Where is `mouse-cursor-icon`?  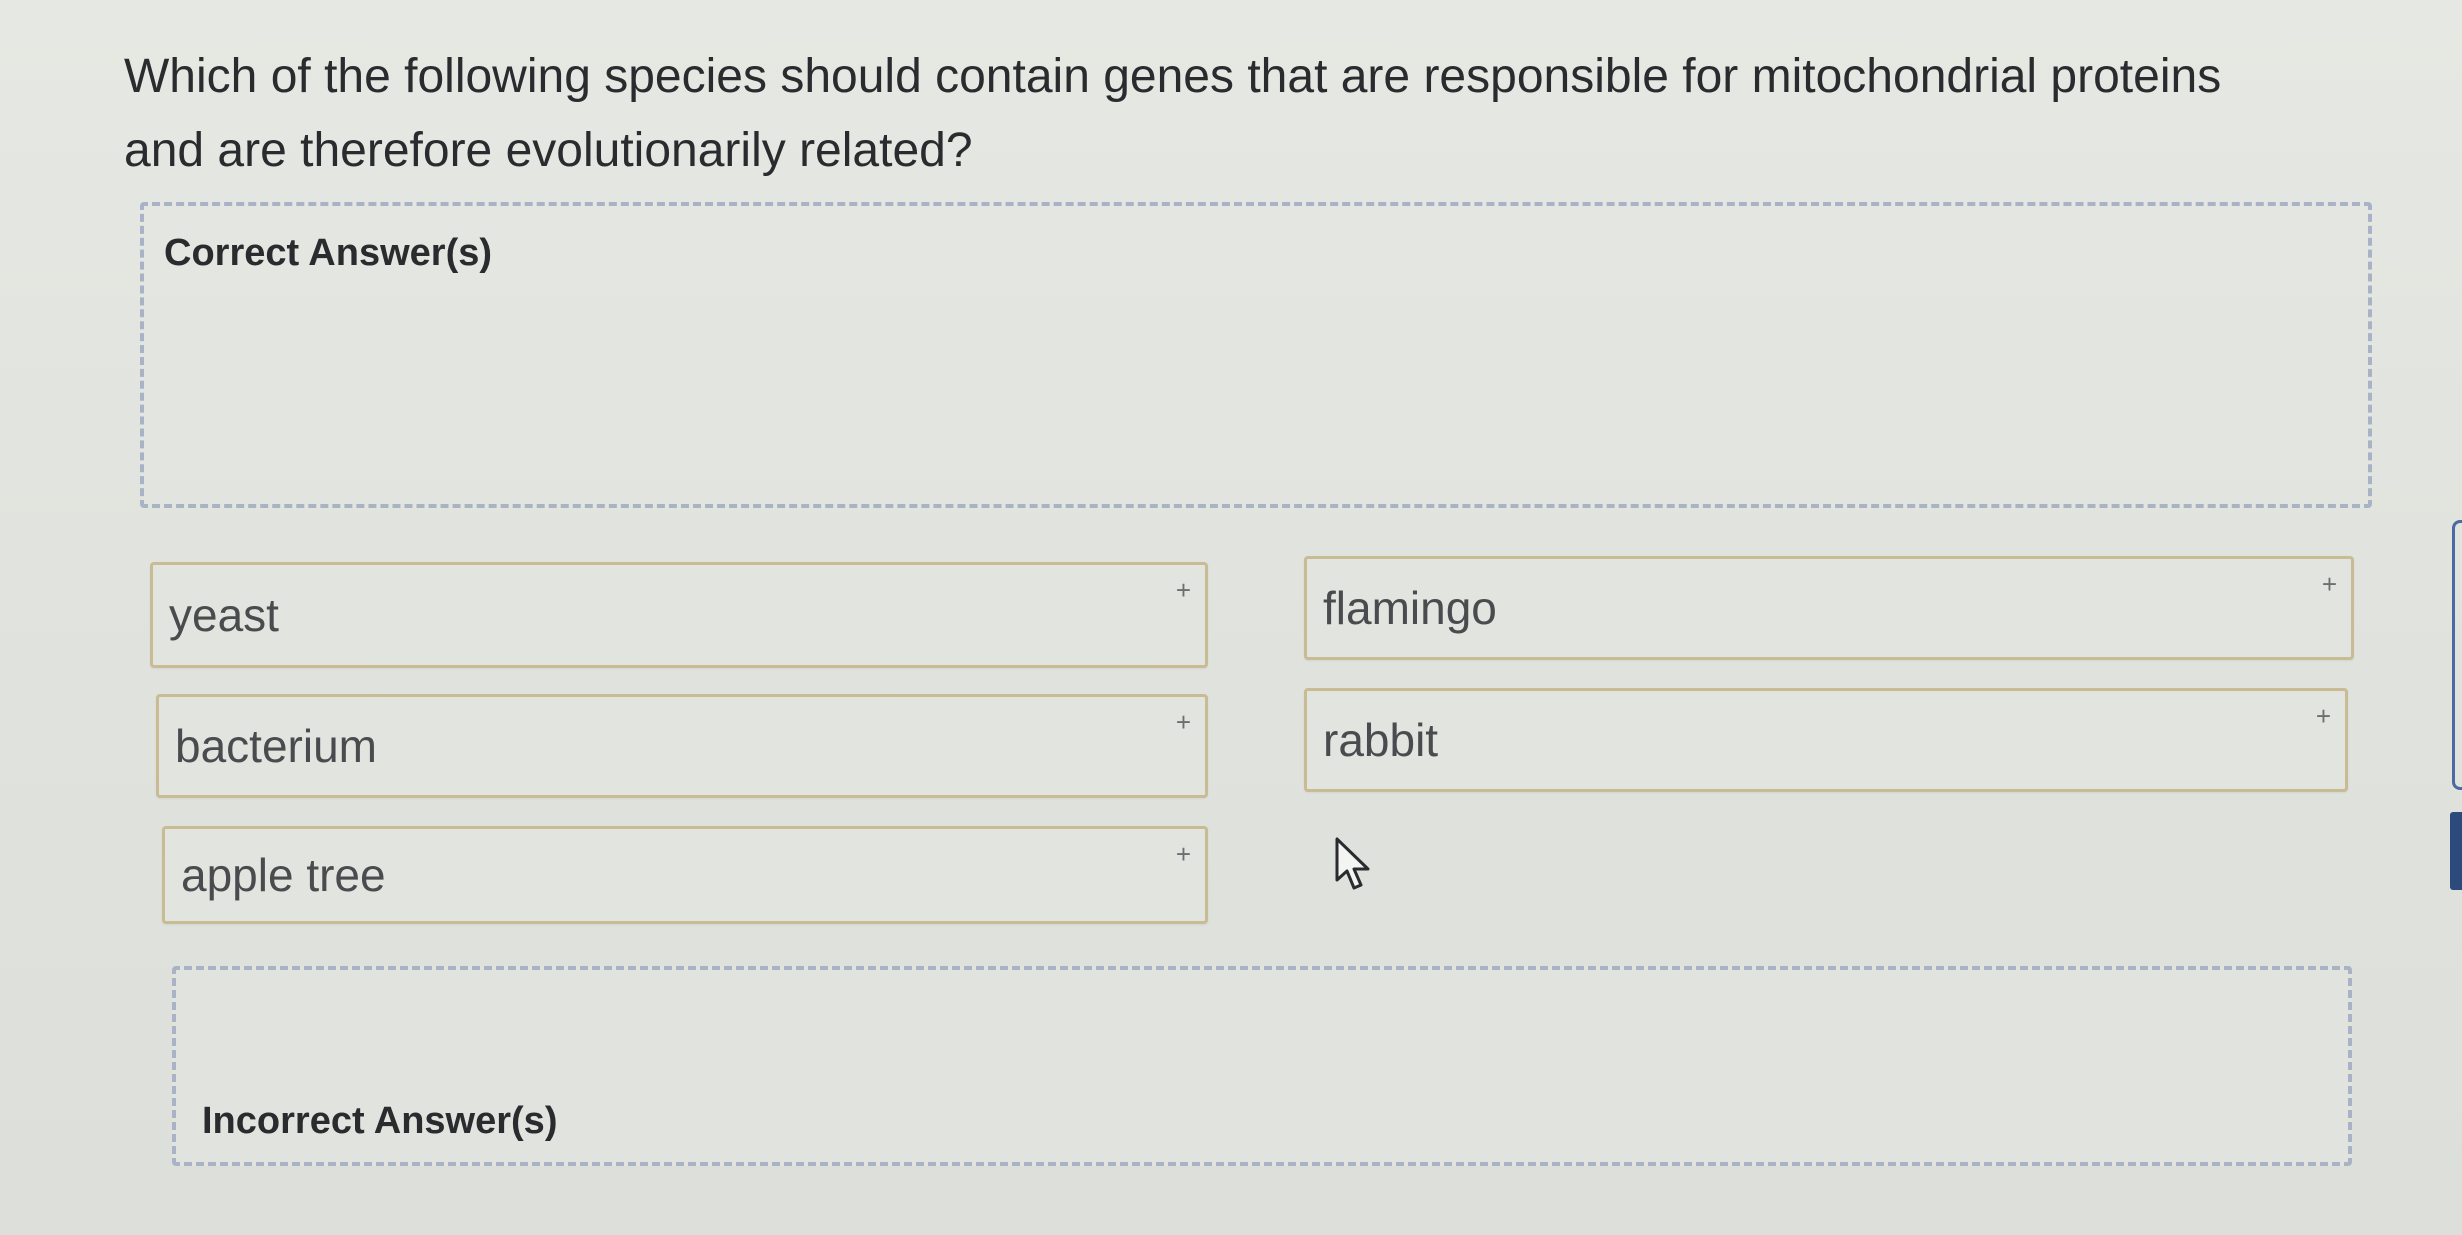 mouse-cursor-icon is located at coordinates (1352, 863).